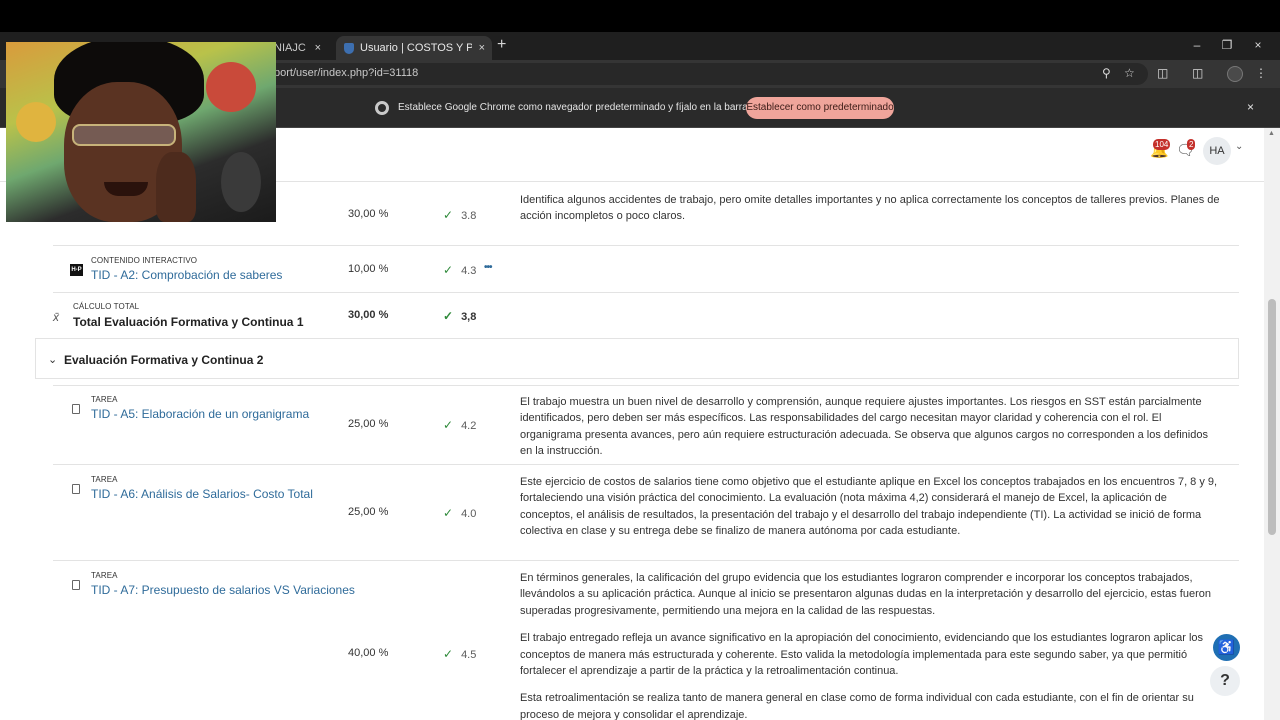 This screenshot has height=720, width=1280. I want to click on side-panel-icon: ◫, so click(1197, 73).